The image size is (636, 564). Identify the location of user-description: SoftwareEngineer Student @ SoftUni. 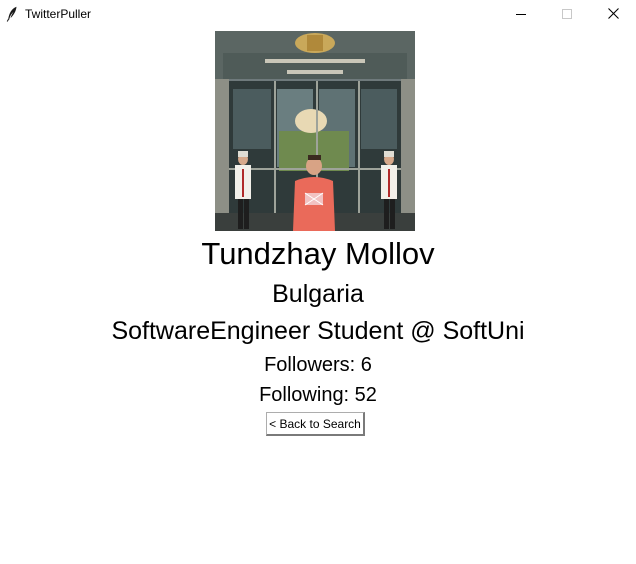
(318, 331).